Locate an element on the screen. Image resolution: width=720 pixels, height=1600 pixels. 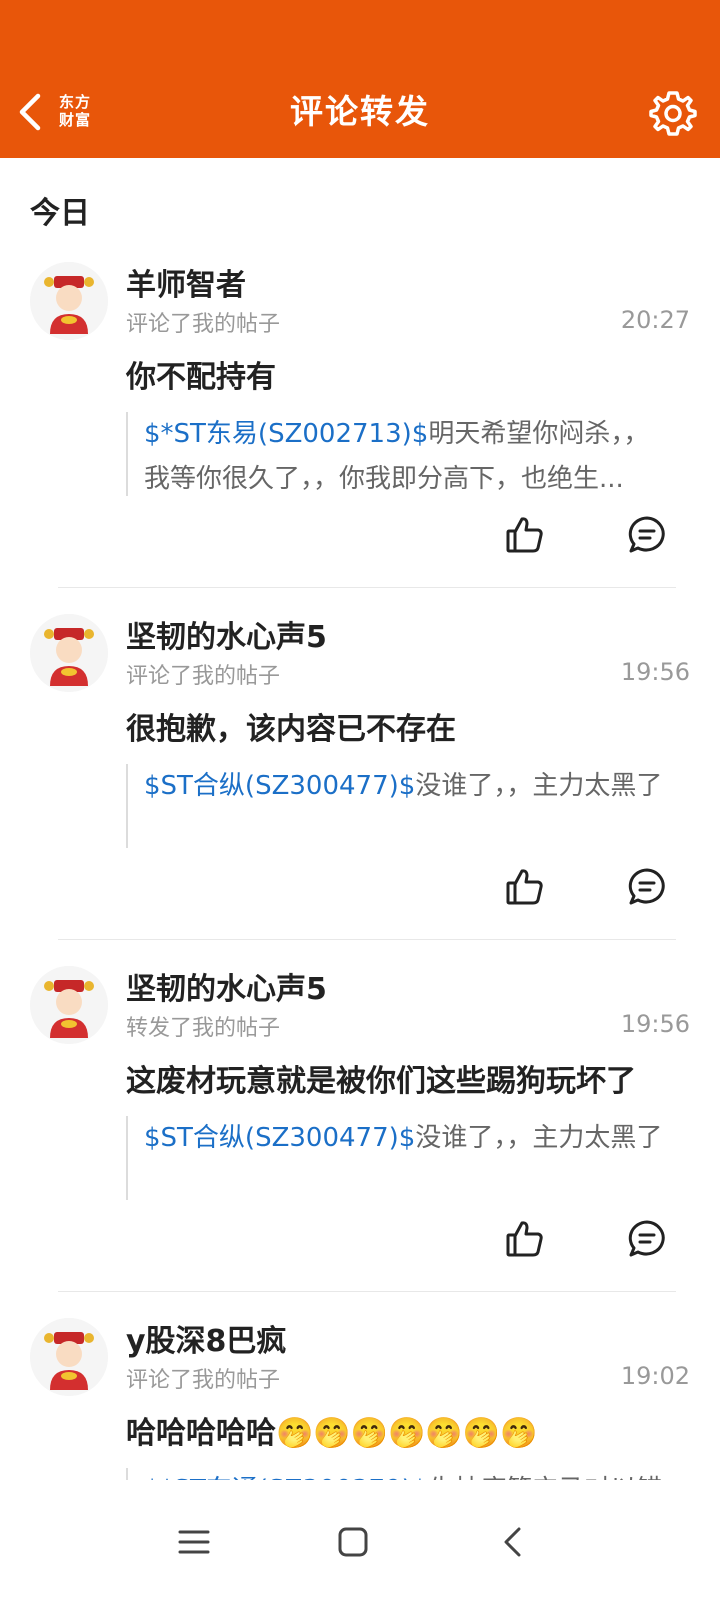
gear-icon is located at coordinates (673, 113).